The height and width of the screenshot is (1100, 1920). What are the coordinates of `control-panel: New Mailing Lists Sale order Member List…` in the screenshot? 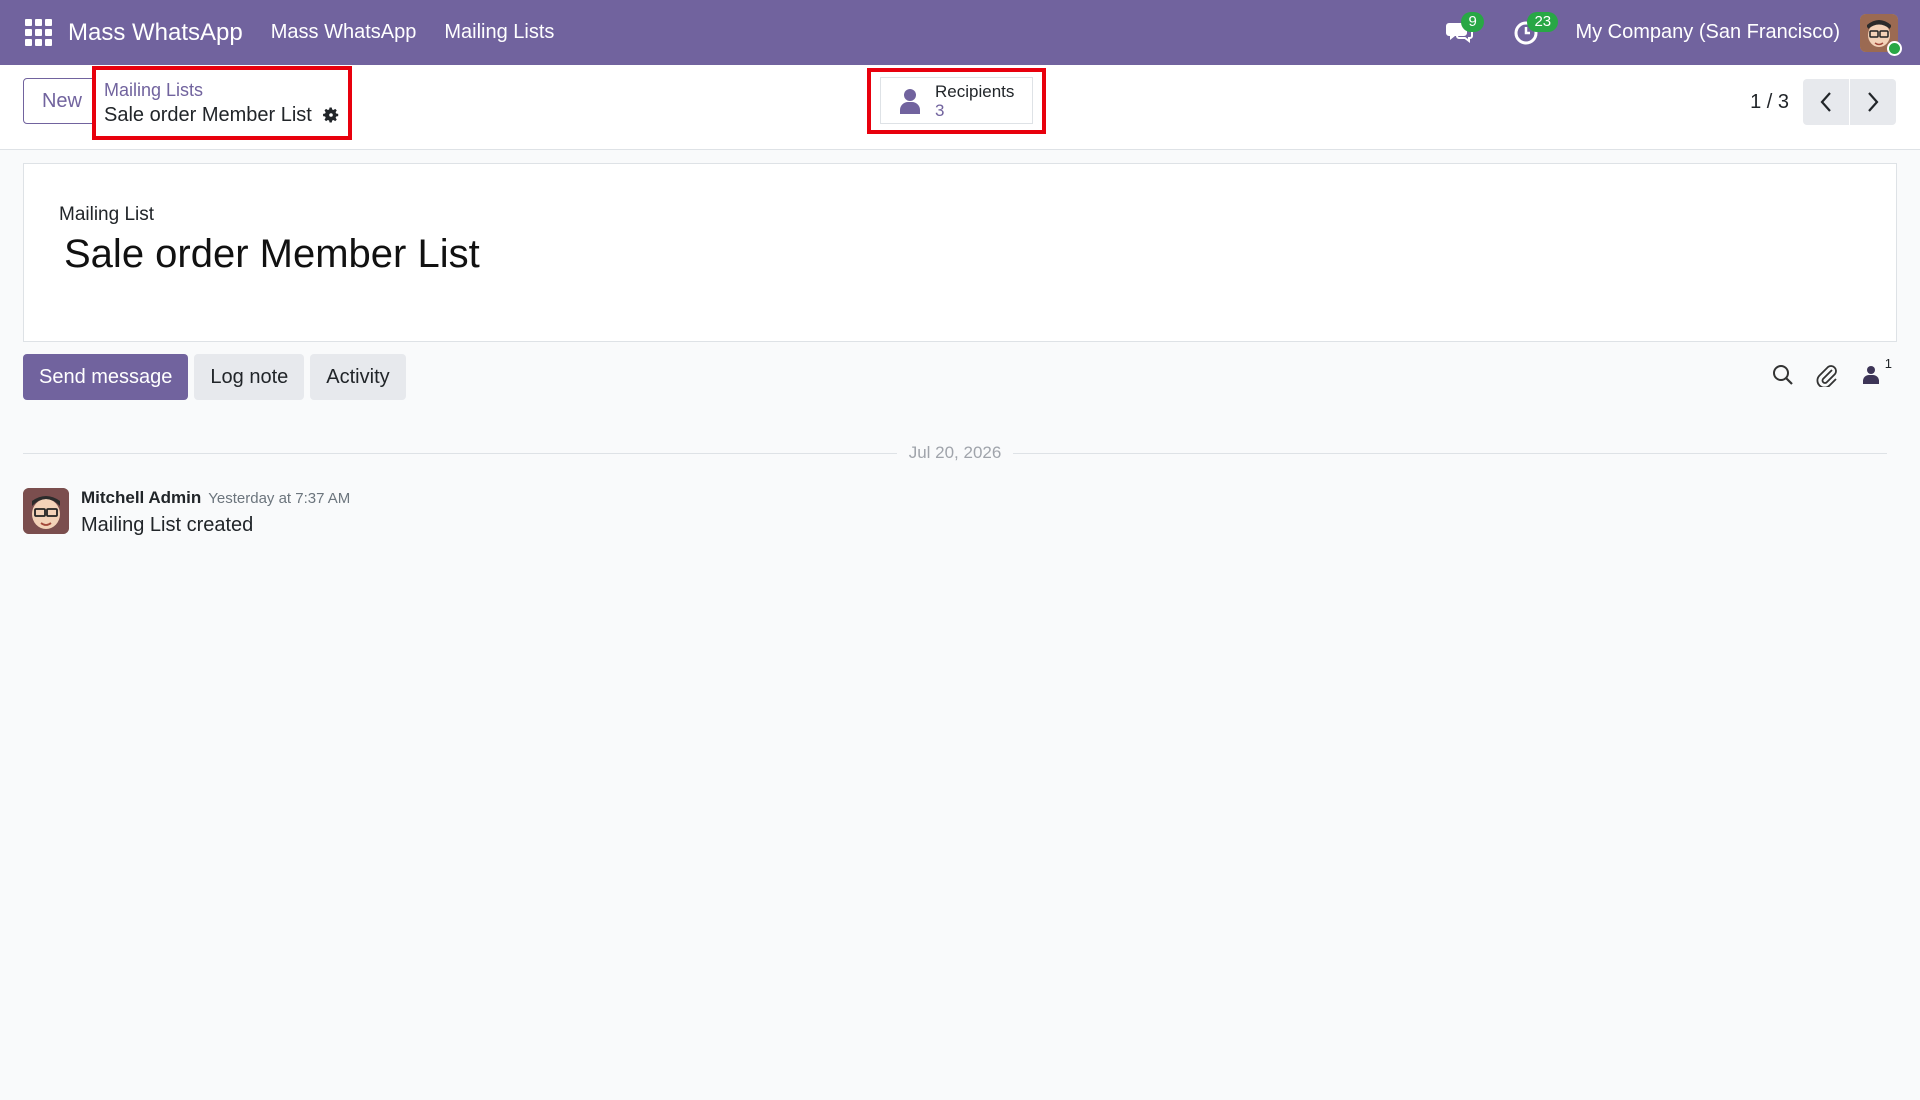 It's located at (960, 107).